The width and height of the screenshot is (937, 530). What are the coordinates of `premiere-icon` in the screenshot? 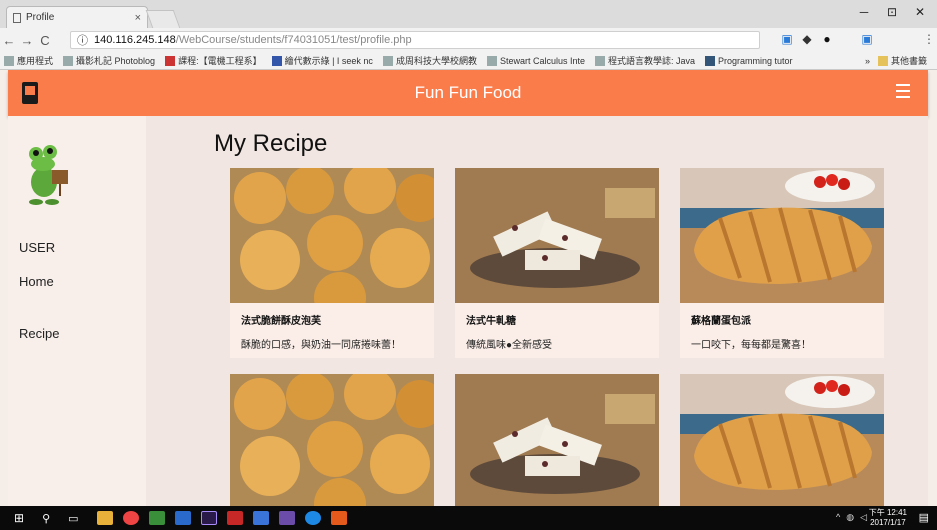 It's located at (208, 518).